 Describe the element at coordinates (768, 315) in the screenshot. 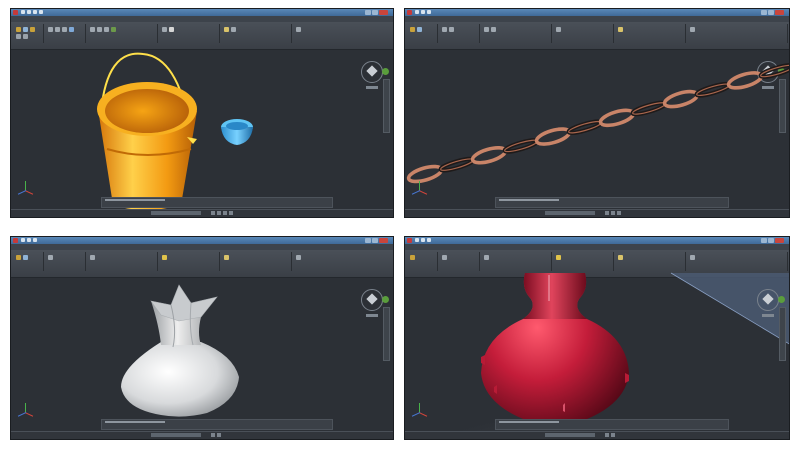

I see `wcs-menu` at that location.